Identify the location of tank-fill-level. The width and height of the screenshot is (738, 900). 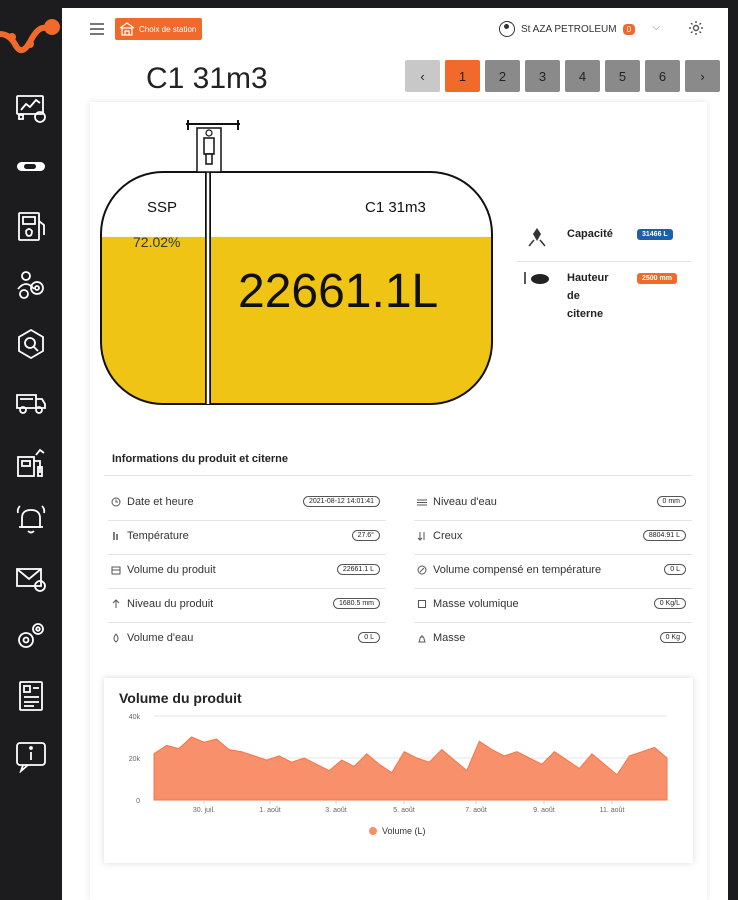
(296, 320).